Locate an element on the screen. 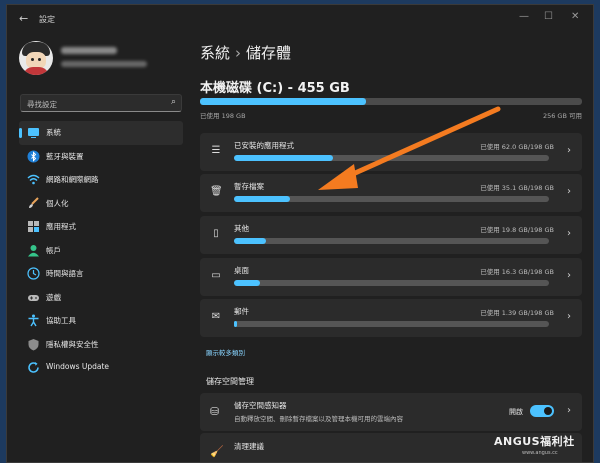 This screenshot has width=600, height=463. bluetooth-icon is located at coordinates (33, 156).